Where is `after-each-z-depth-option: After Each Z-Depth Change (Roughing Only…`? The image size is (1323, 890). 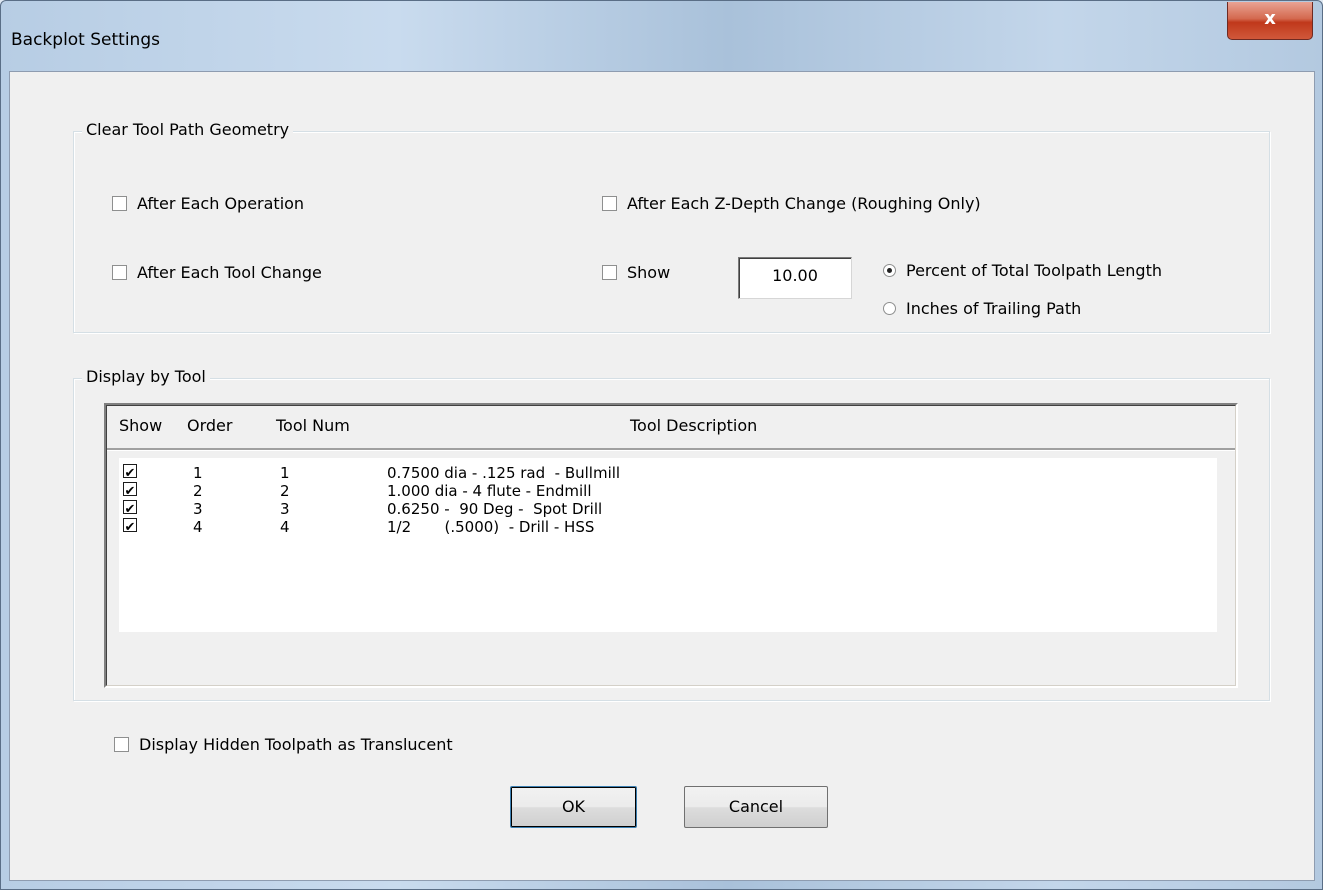 after-each-z-depth-option: After Each Z-Depth Change (Roughing Only… is located at coordinates (791, 203).